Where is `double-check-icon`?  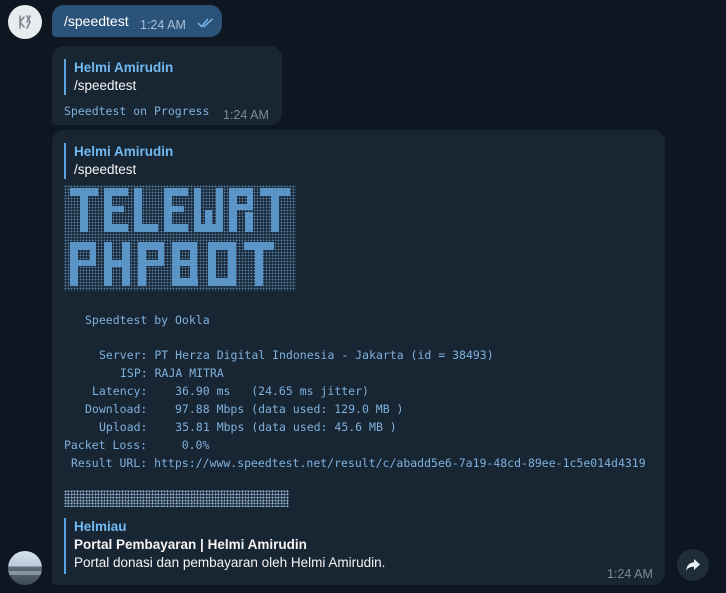
double-check-icon is located at coordinates (205, 23).